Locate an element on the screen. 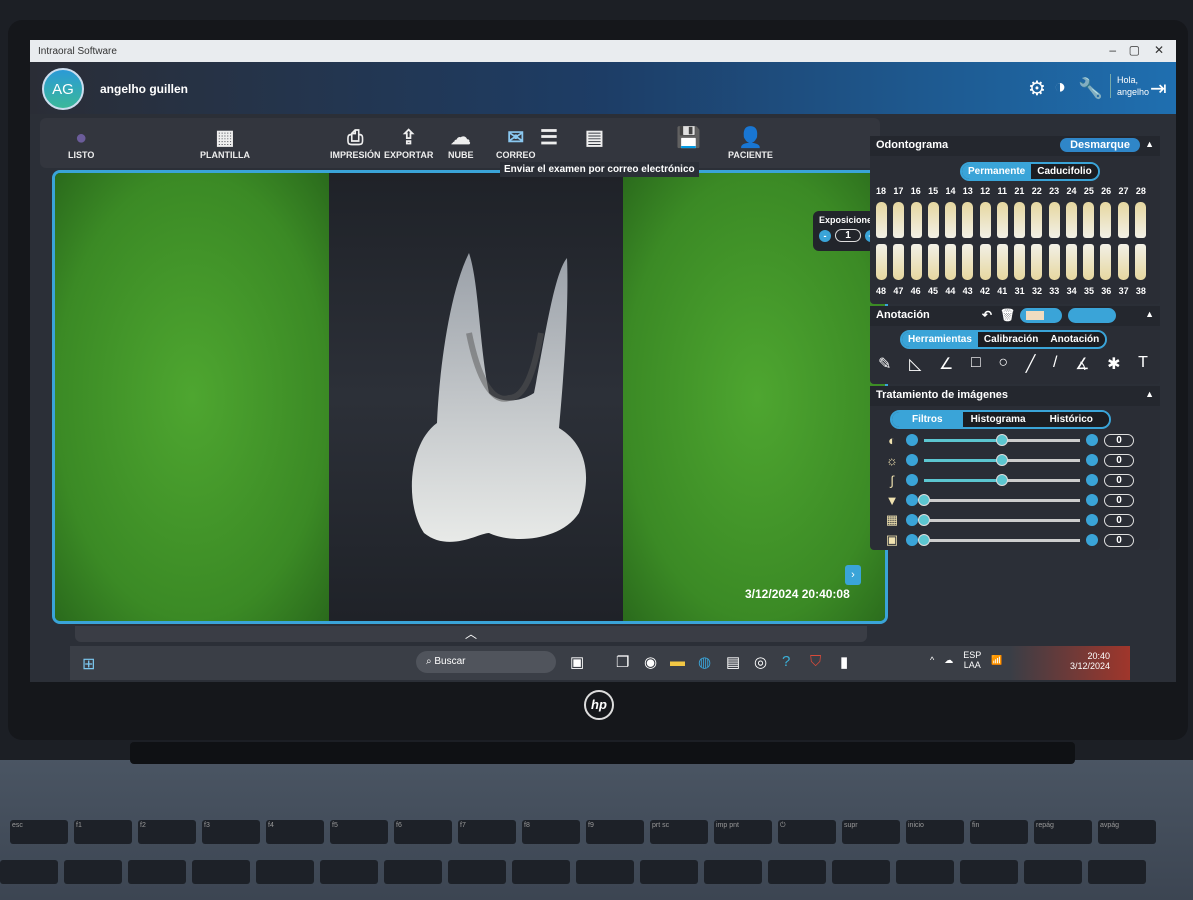 The image size is (1193, 900). color-picker is located at coordinates (1041, 315).